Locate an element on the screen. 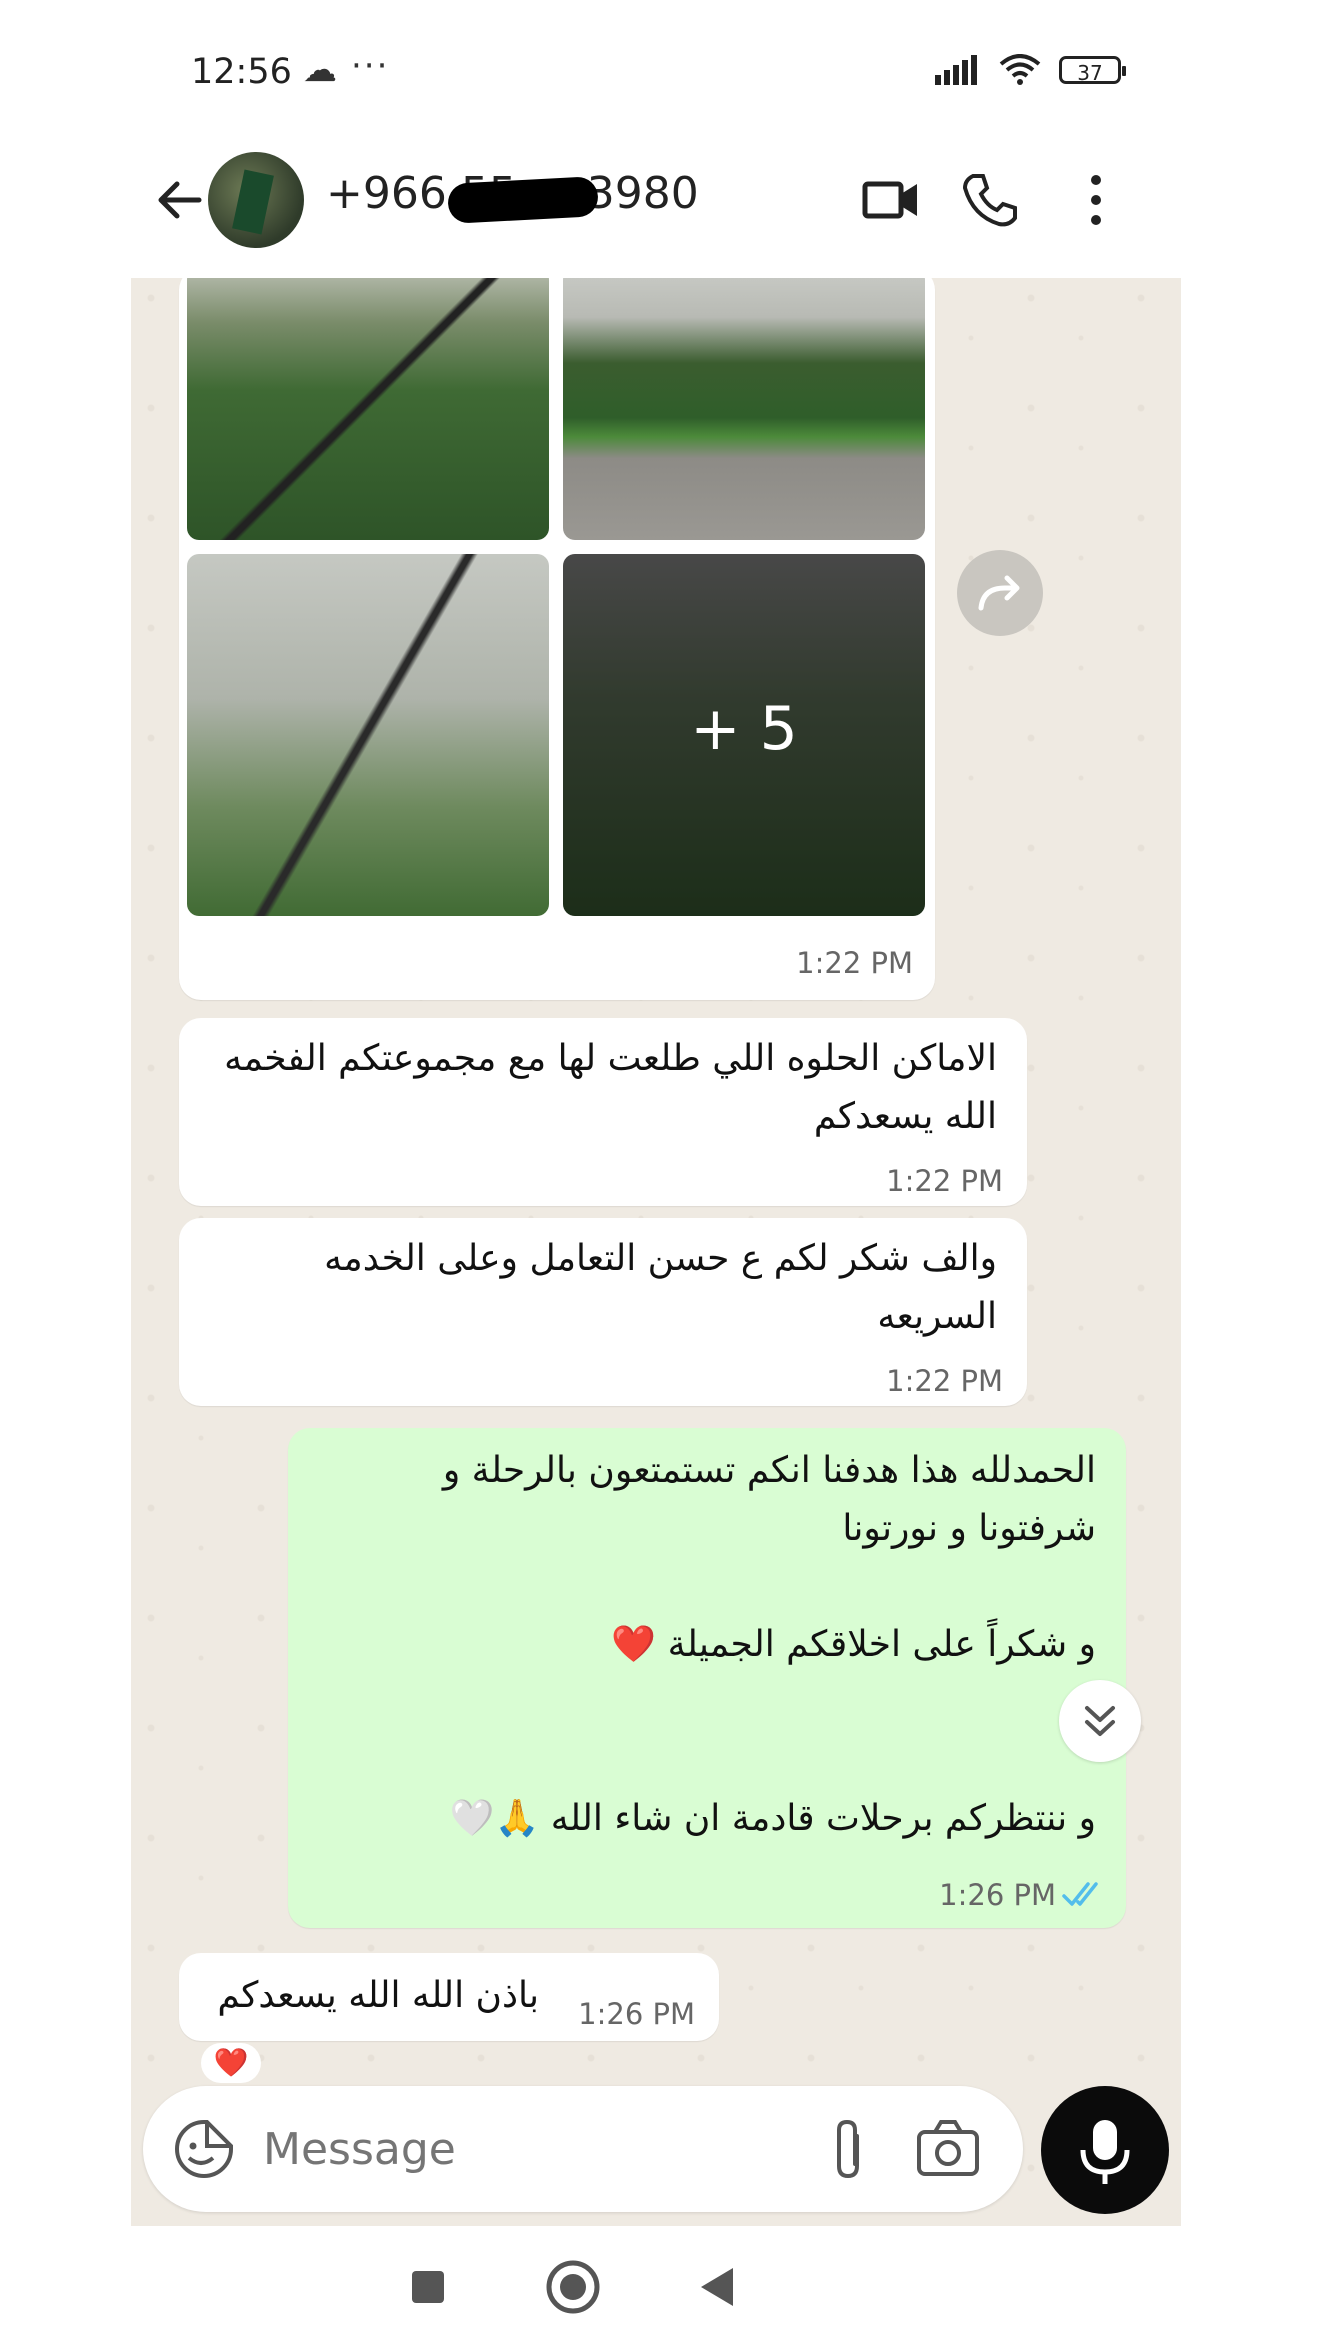  voice-message-button is located at coordinates (1105, 2150).